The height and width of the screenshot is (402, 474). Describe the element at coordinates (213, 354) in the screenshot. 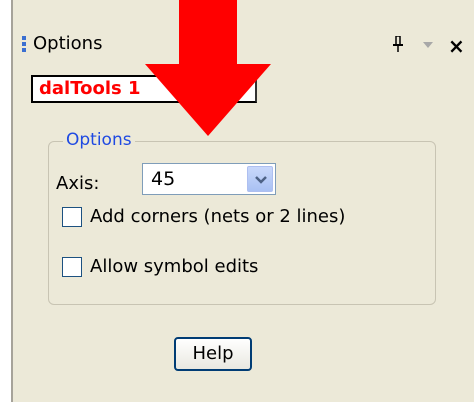

I see `help-button: Help` at that location.